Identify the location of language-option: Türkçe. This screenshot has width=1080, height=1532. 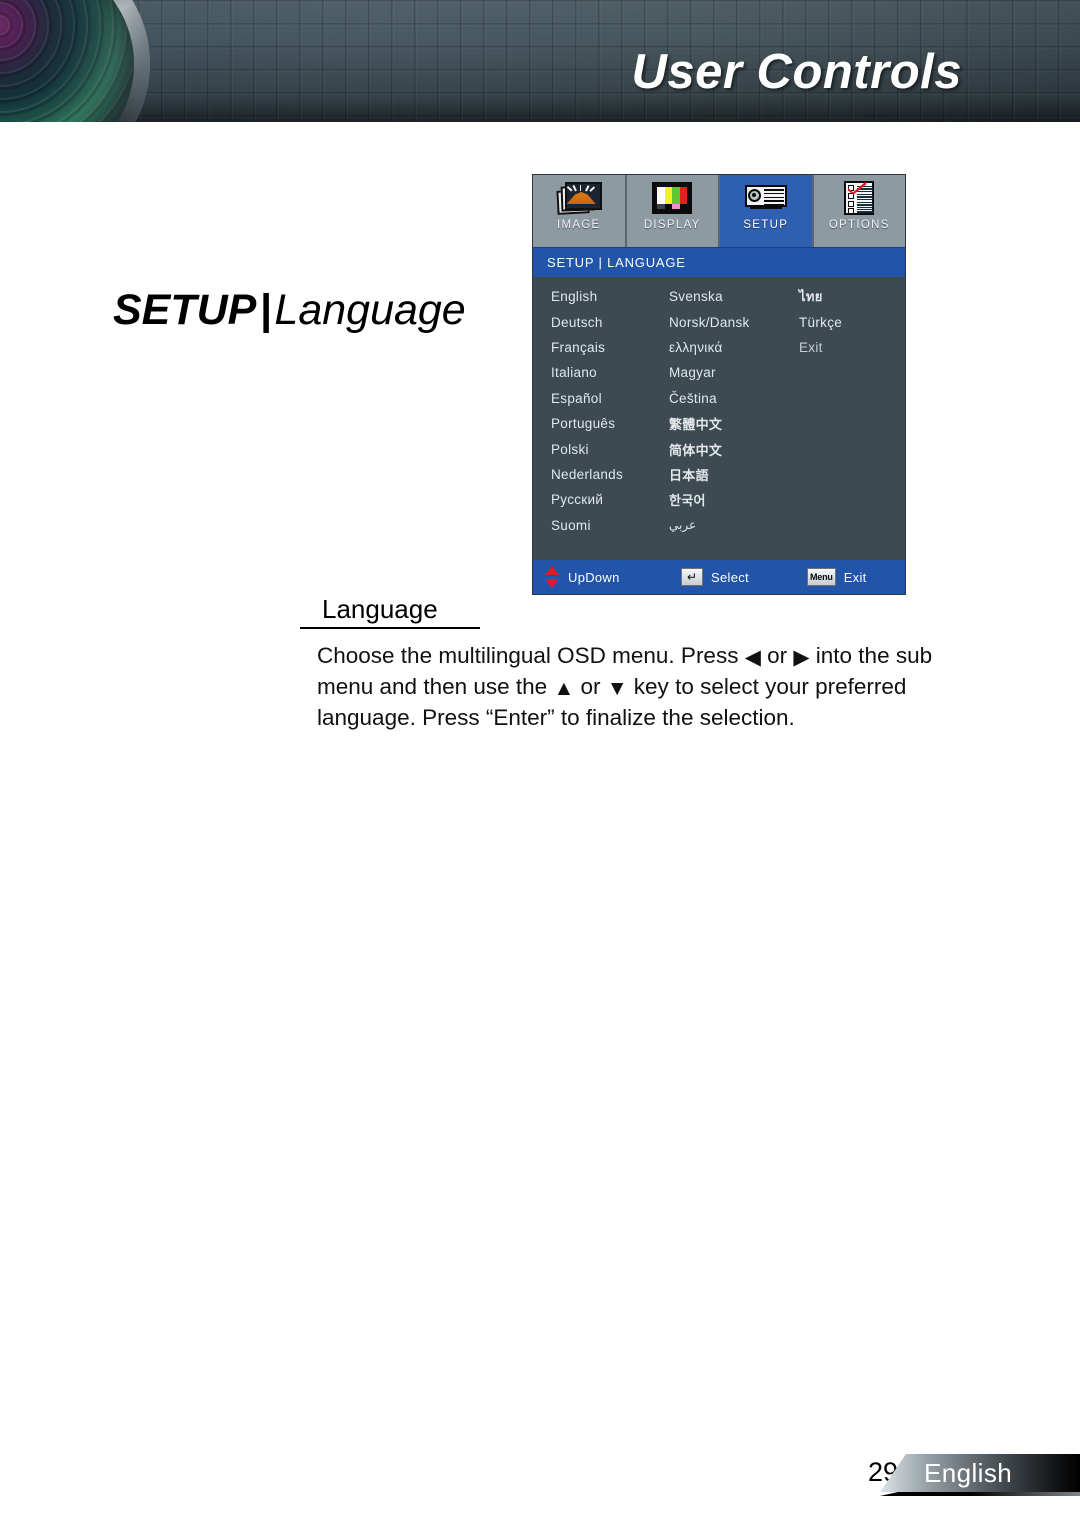
(852, 322).